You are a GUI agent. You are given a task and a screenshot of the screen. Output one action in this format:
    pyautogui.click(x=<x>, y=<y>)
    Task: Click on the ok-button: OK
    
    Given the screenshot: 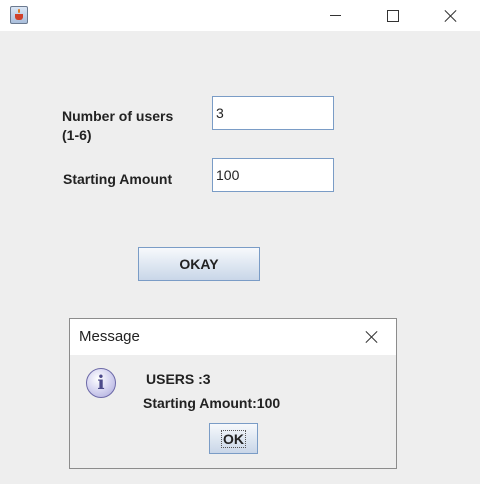 What is the action you would take?
    pyautogui.click(x=233, y=438)
    